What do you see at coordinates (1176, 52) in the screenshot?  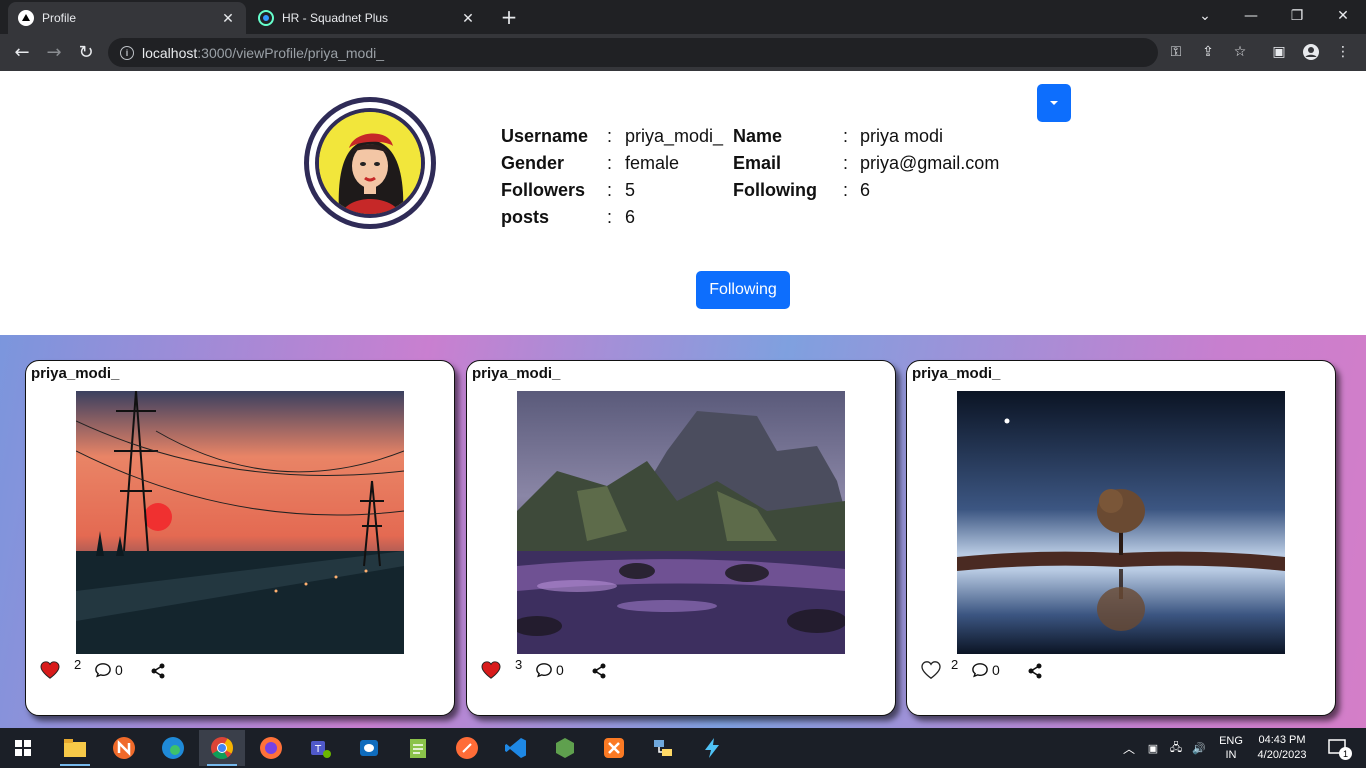 I see `key-icon: ⚿` at bounding box center [1176, 52].